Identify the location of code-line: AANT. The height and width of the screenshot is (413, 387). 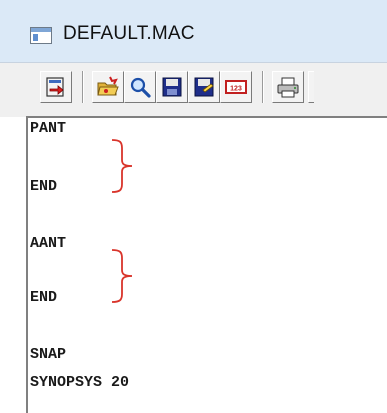
(48, 243).